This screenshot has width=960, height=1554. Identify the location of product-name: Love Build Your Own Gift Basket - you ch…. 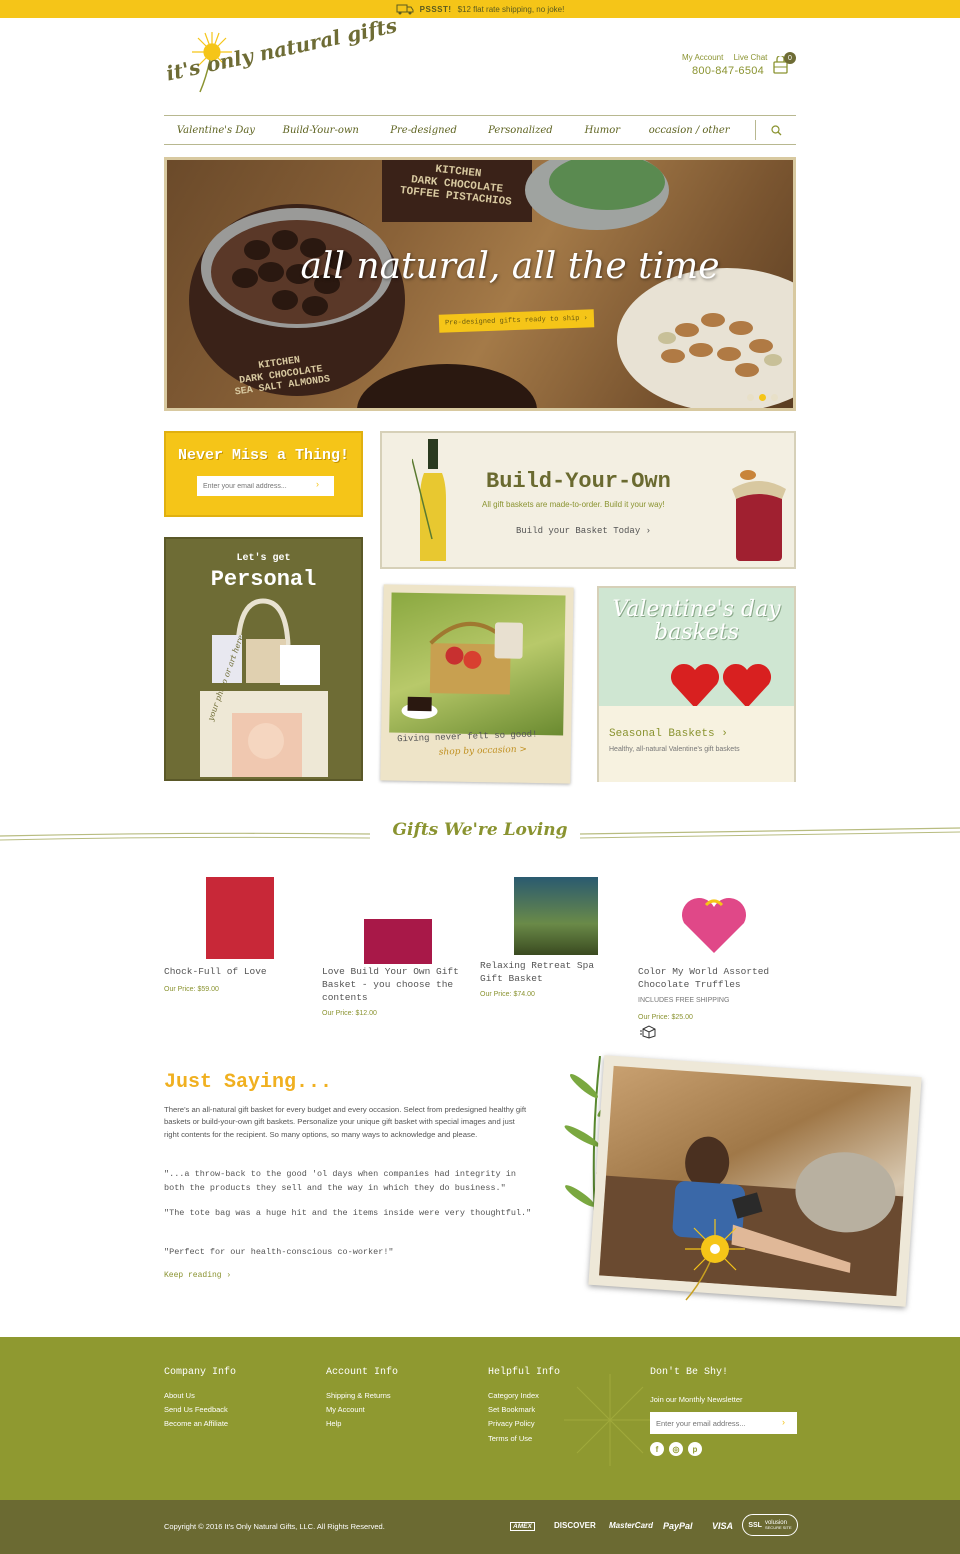
(392, 985).